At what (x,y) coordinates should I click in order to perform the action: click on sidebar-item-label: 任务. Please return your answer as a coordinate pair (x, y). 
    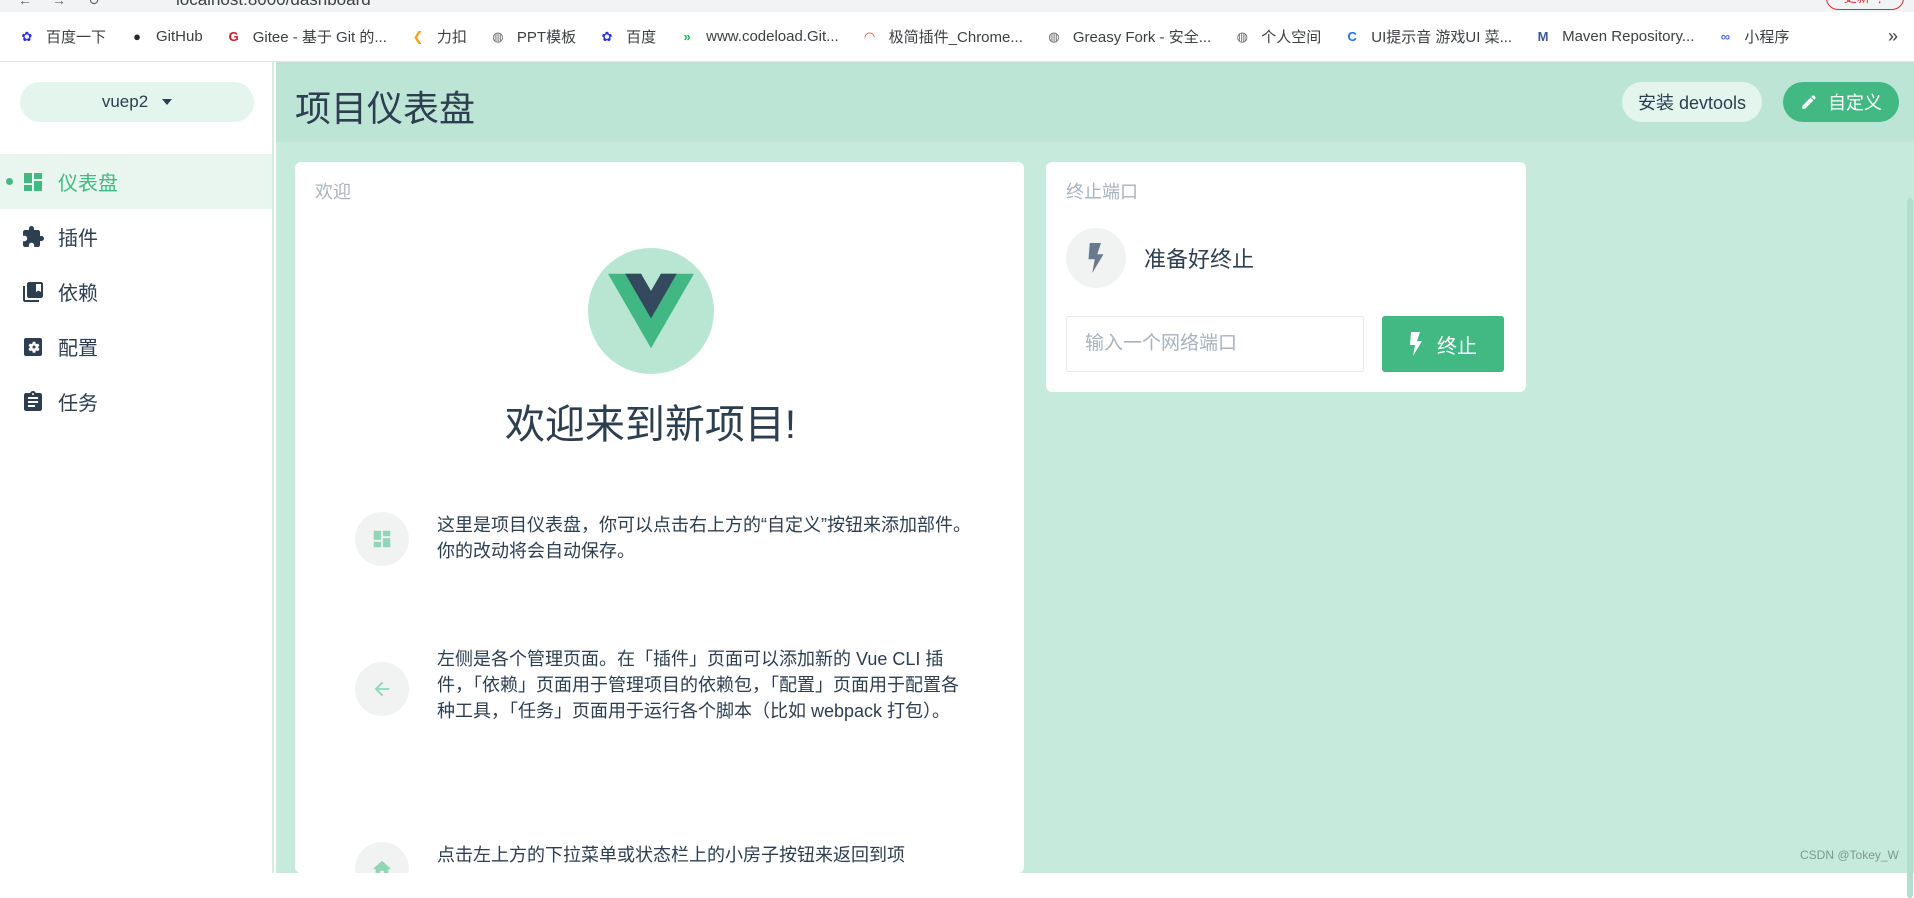
    Looking at the image, I should click on (78, 404).